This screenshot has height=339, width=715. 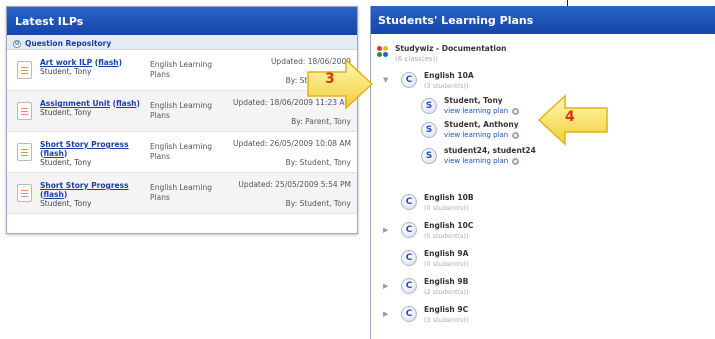 What do you see at coordinates (448, 225) in the screenshot?
I see `class-name: English 10C` at bounding box center [448, 225].